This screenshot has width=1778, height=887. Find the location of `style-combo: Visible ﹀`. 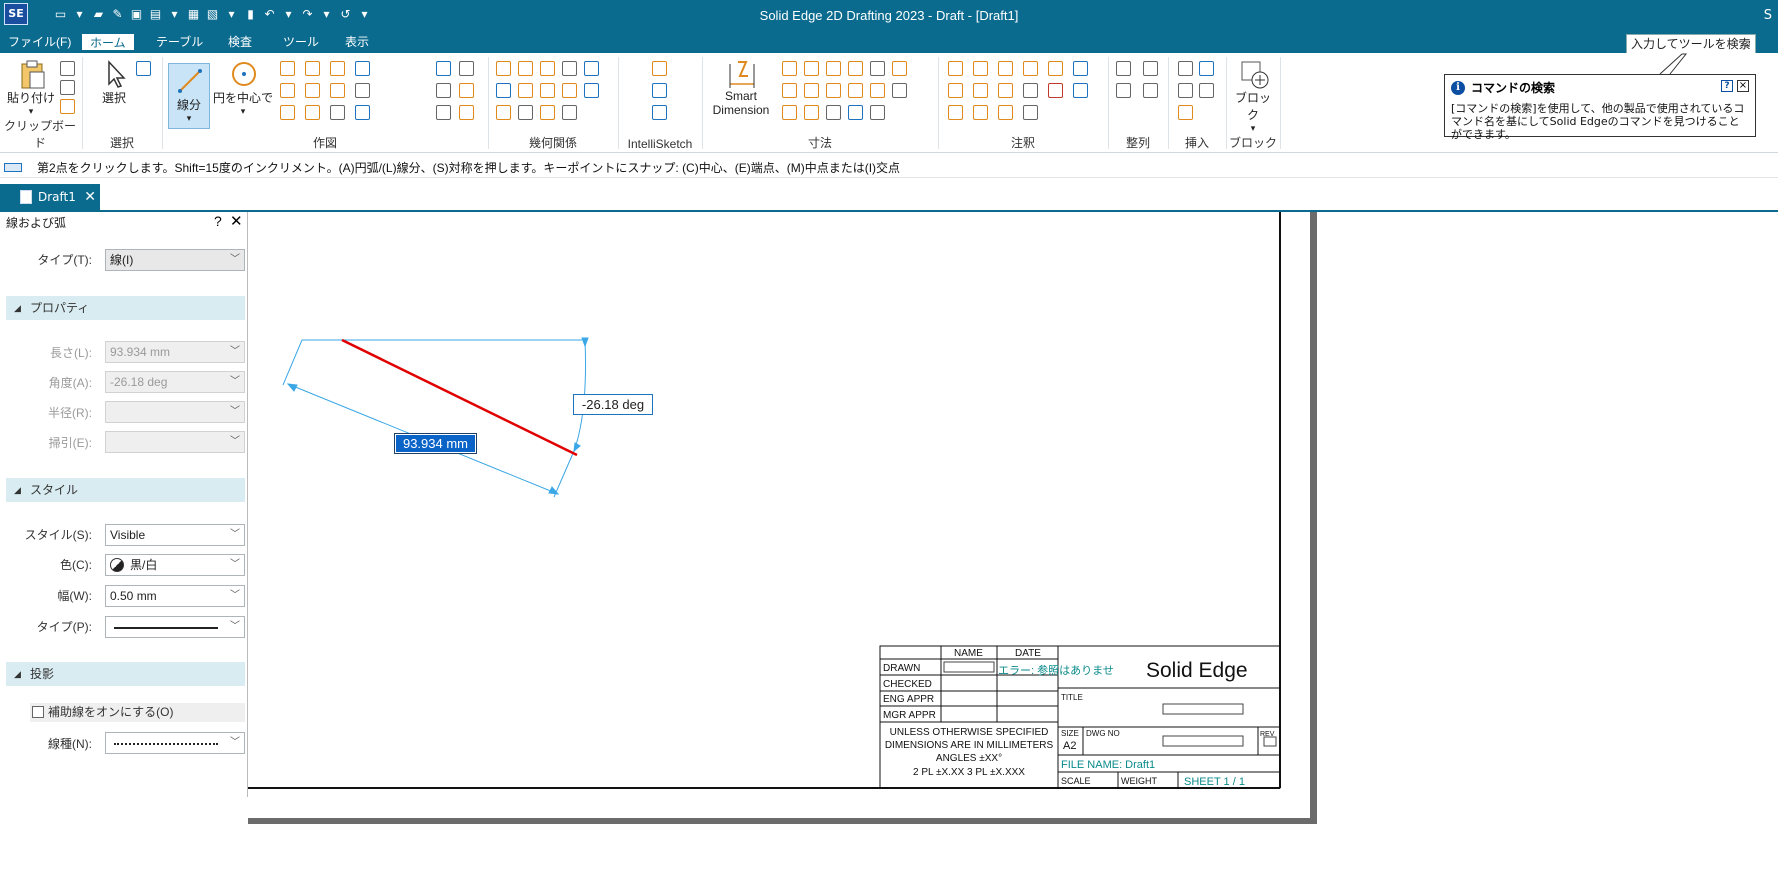

style-combo: Visible ﹀ is located at coordinates (175, 535).